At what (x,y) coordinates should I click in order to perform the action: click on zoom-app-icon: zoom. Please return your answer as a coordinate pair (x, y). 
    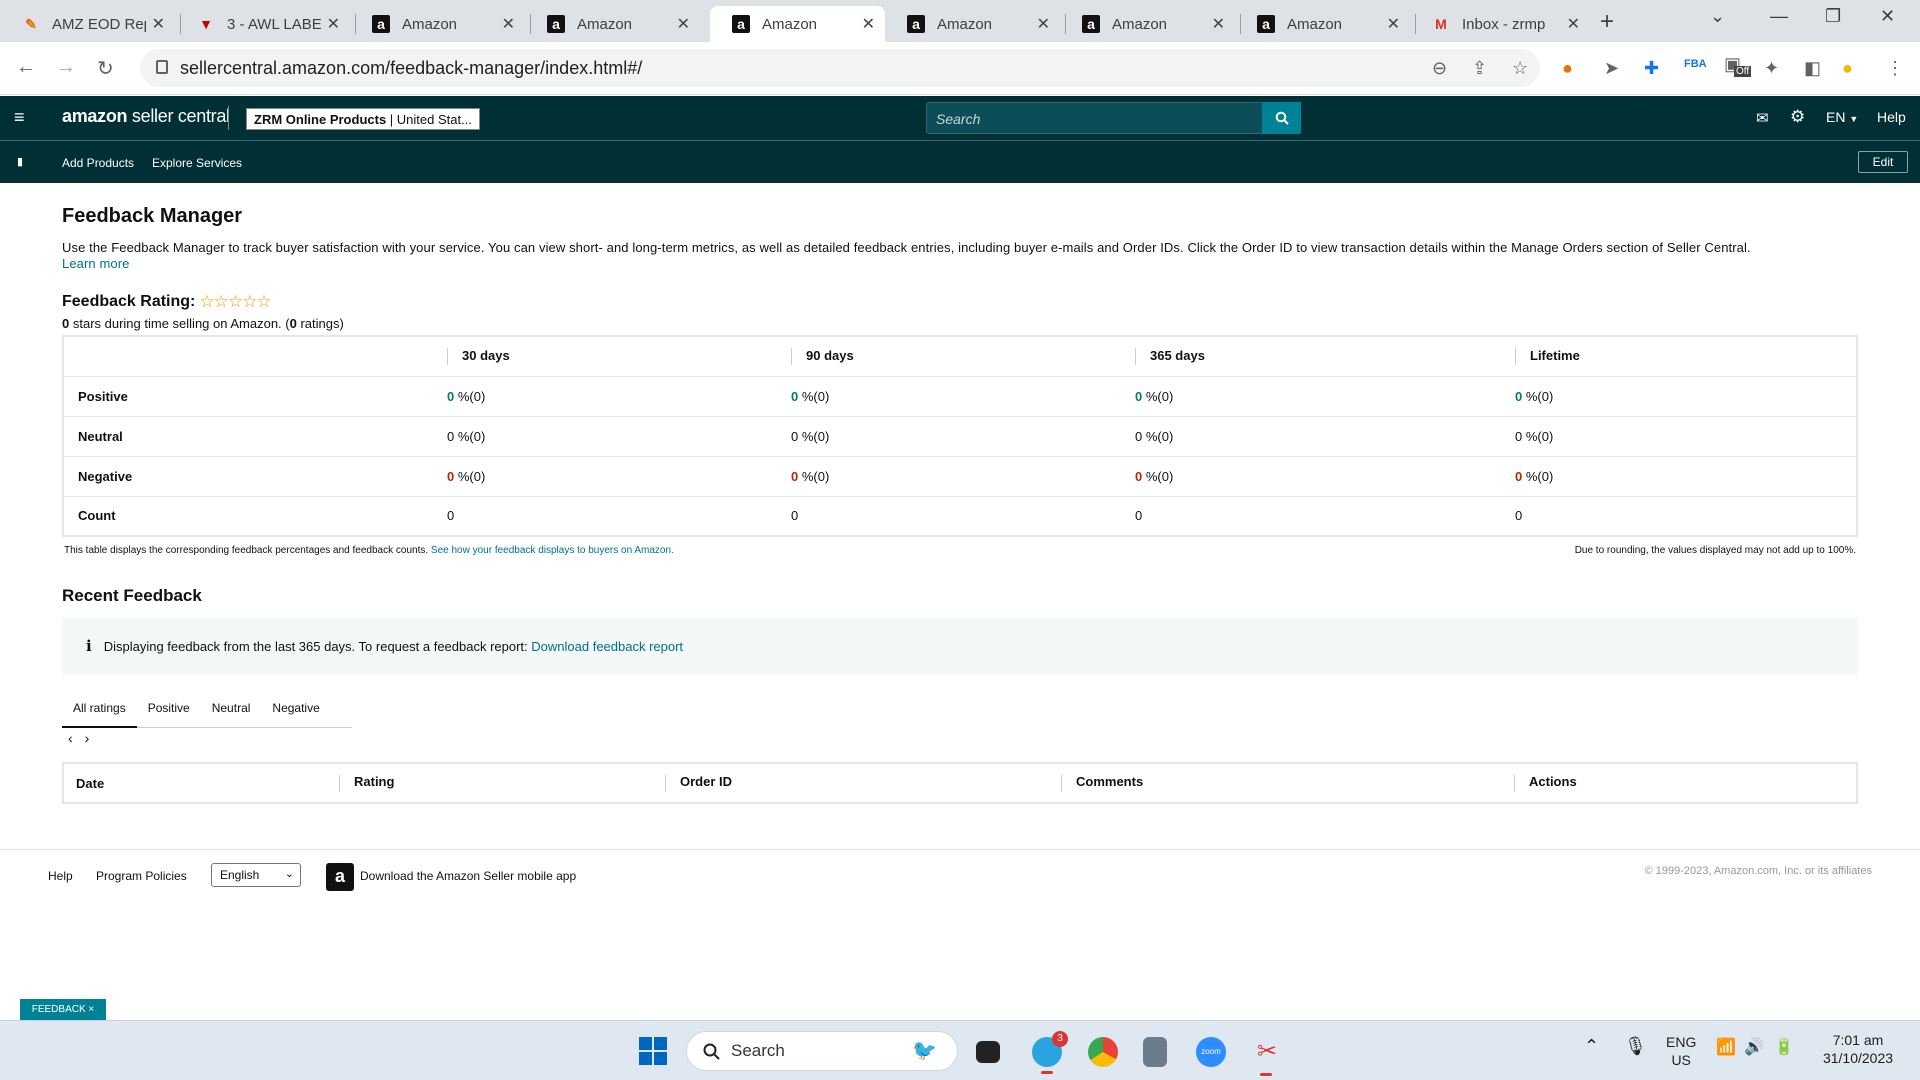
    Looking at the image, I should click on (1211, 1052).